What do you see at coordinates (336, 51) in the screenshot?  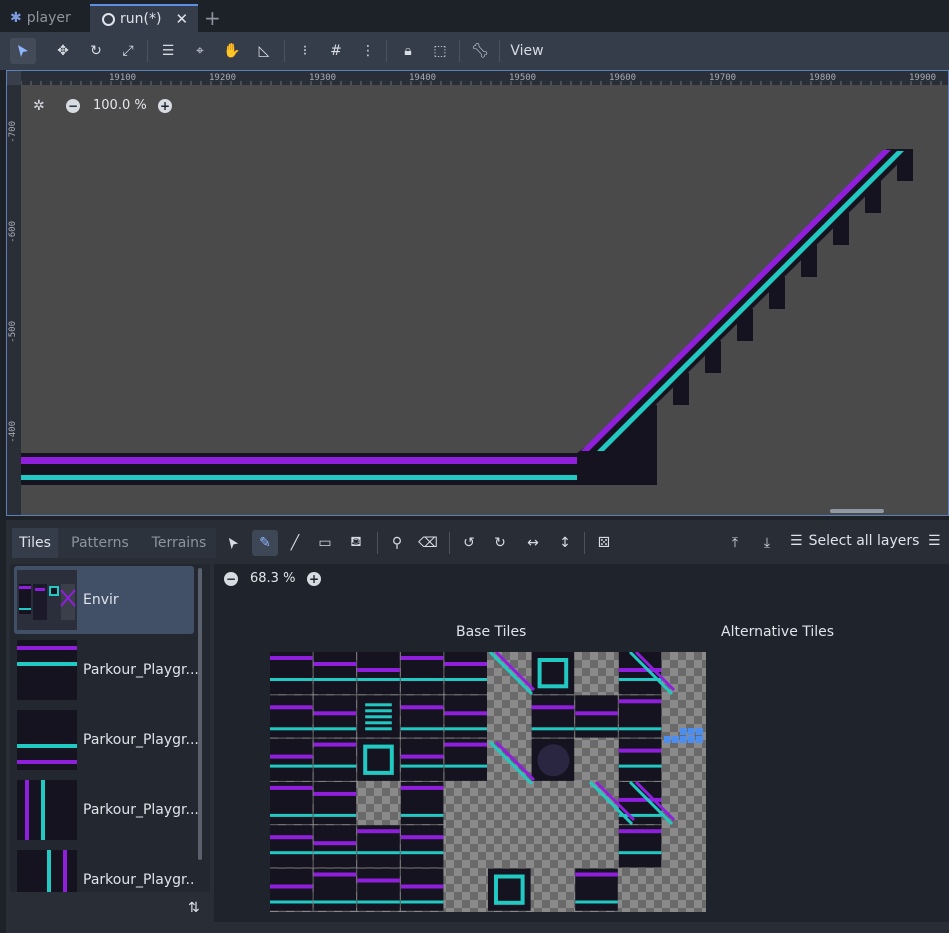 I see `grid-snap-button: #` at bounding box center [336, 51].